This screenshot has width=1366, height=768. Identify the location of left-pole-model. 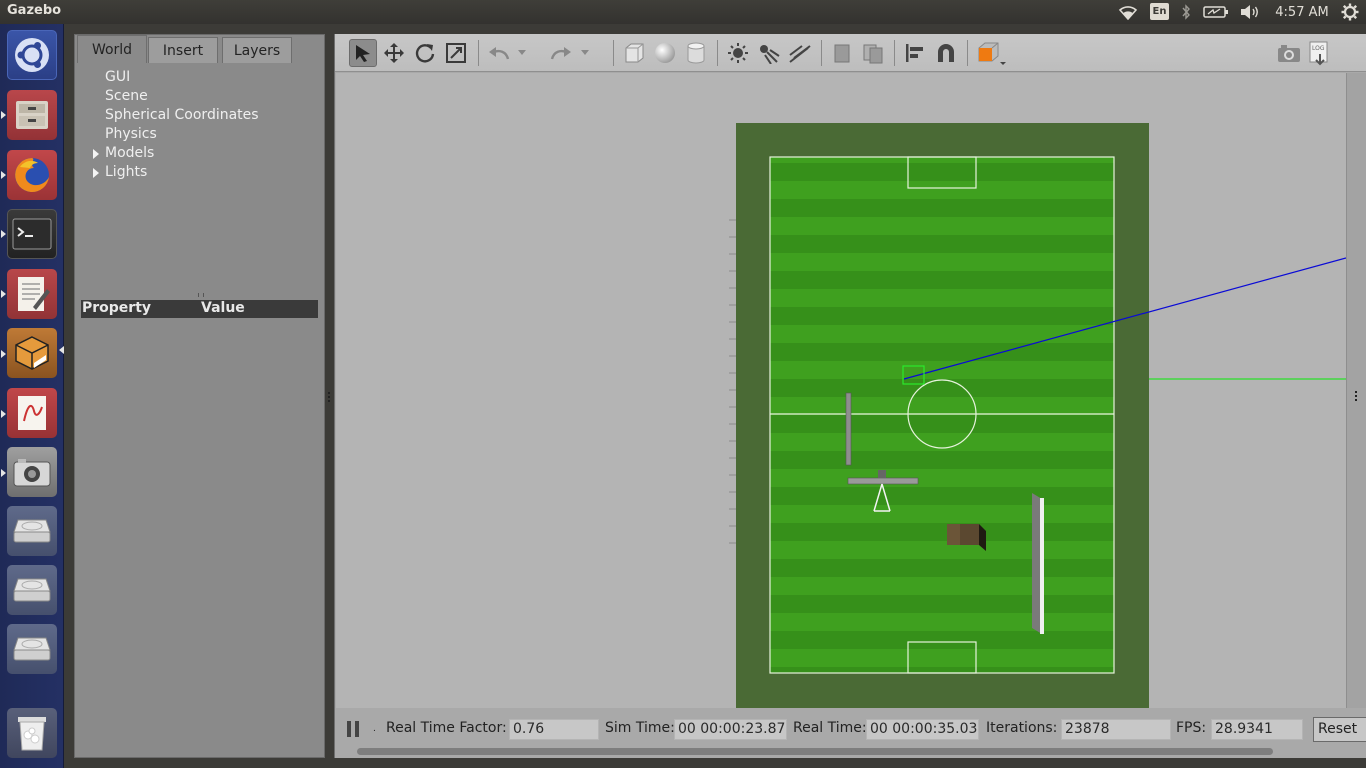
(848, 429).